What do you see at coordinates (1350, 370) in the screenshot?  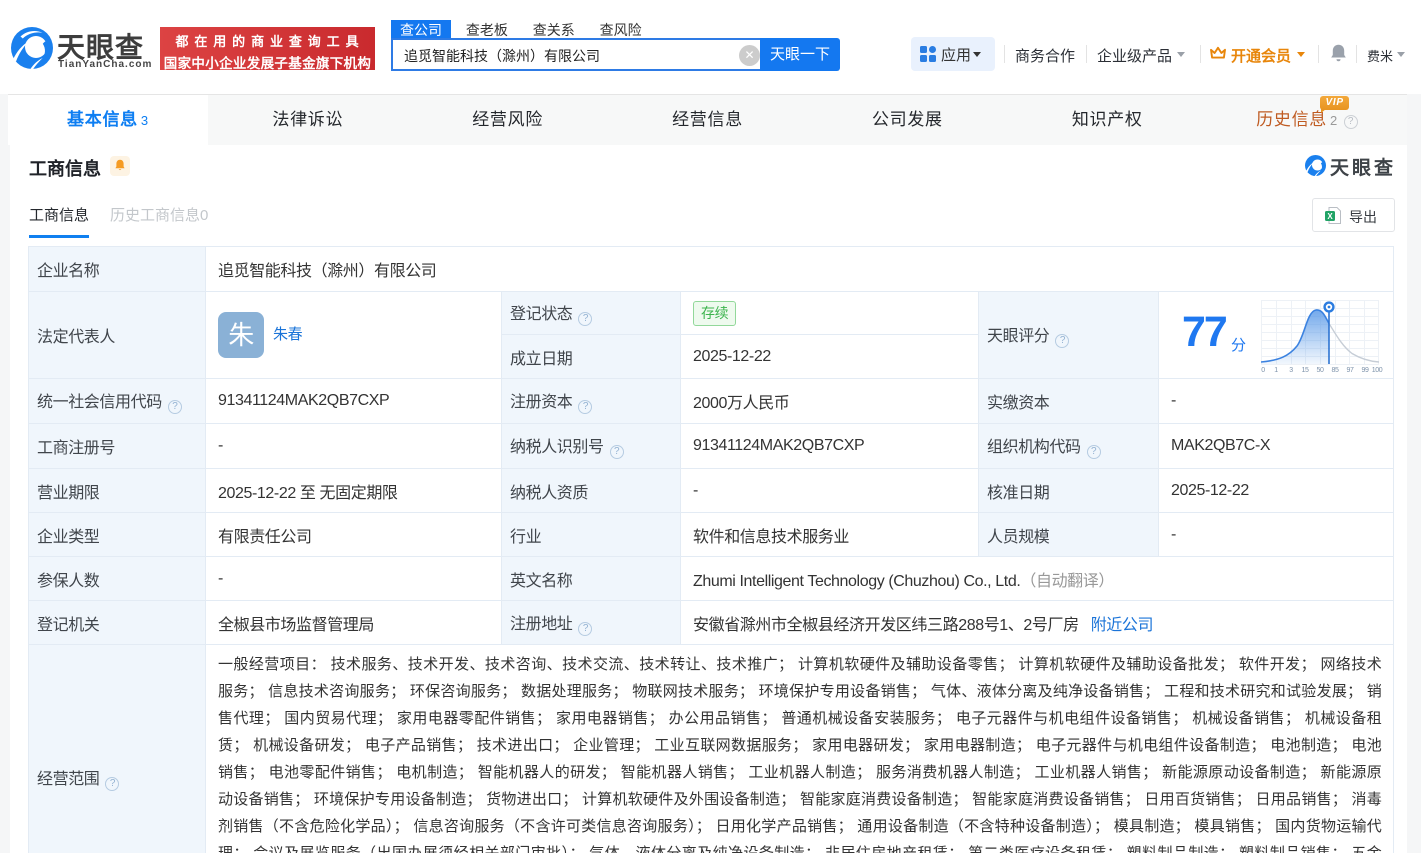 I see `svg-text: 97` at bounding box center [1350, 370].